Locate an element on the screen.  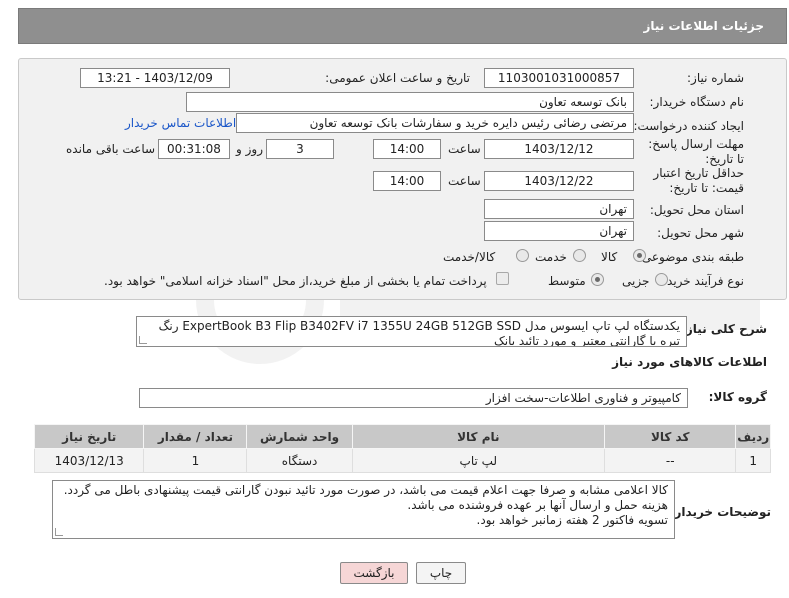
deadline-label: مهلت ارسال پاسخ: تا تاریخ: is located at coordinates (696, 151).